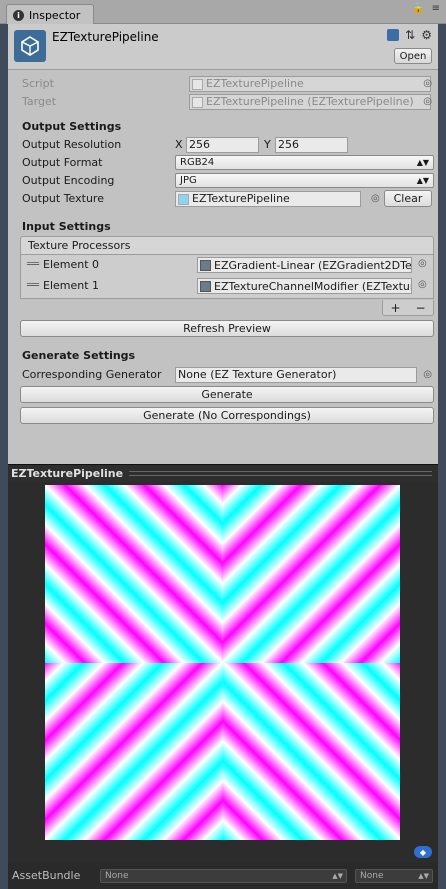 The width and height of the screenshot is (446, 889). What do you see at coordinates (72, 126) in the screenshot?
I see `output-settings-heading: Output Settings` at bounding box center [72, 126].